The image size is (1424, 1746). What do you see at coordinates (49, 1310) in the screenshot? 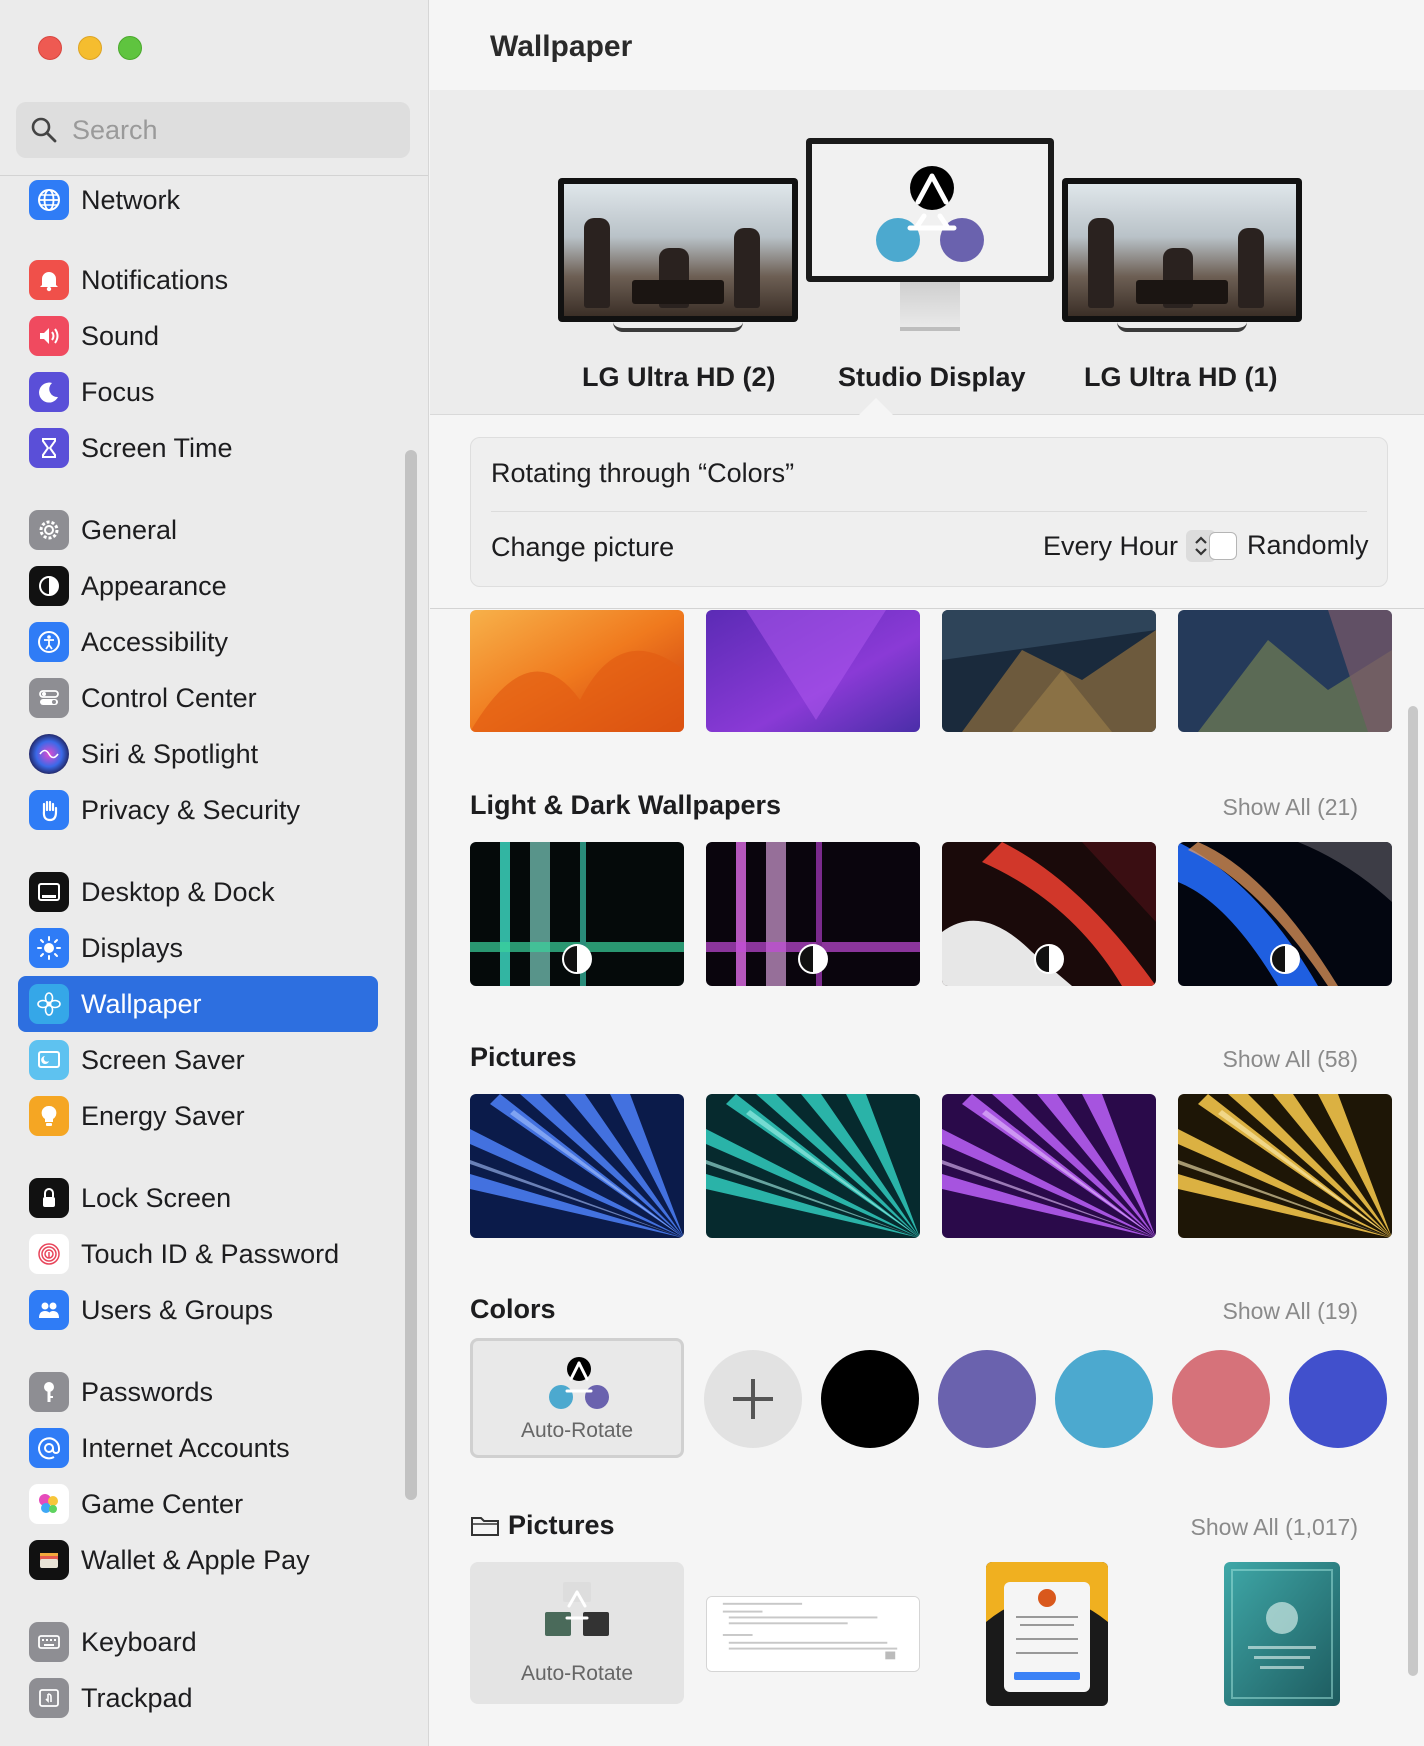
I see `users-icon` at bounding box center [49, 1310].